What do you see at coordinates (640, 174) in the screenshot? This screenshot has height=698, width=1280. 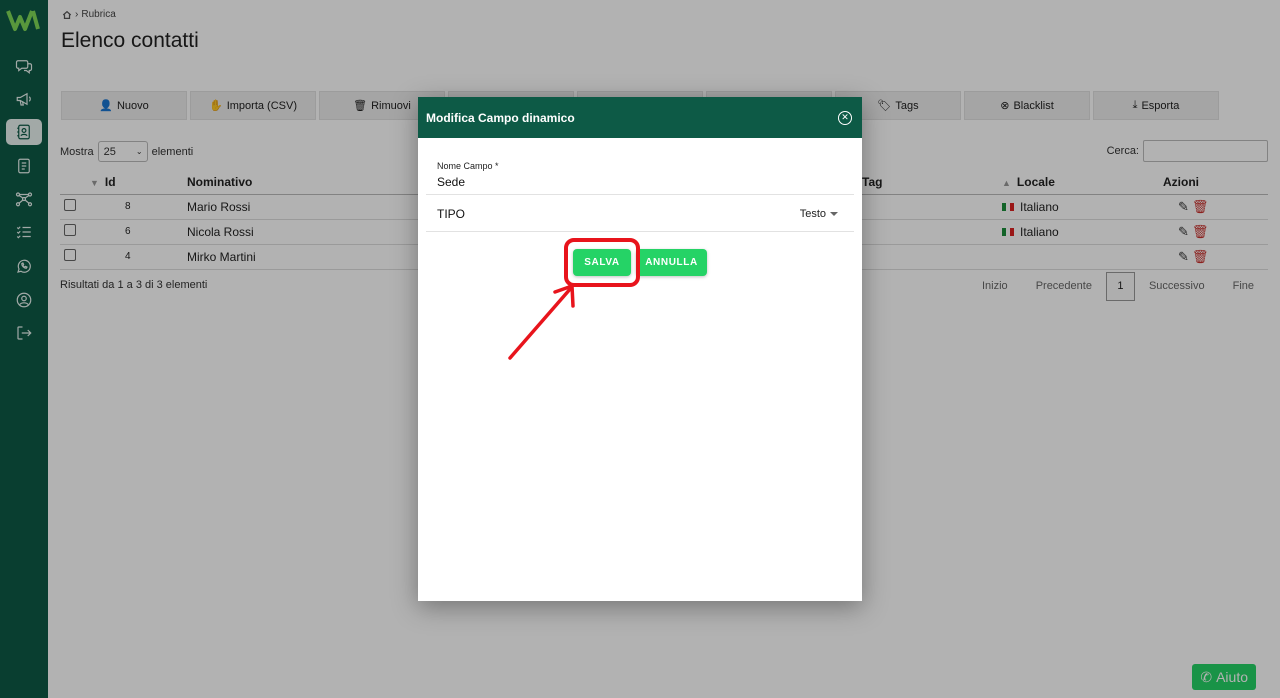 I see `field-name-input: Nome Campo * Sede` at bounding box center [640, 174].